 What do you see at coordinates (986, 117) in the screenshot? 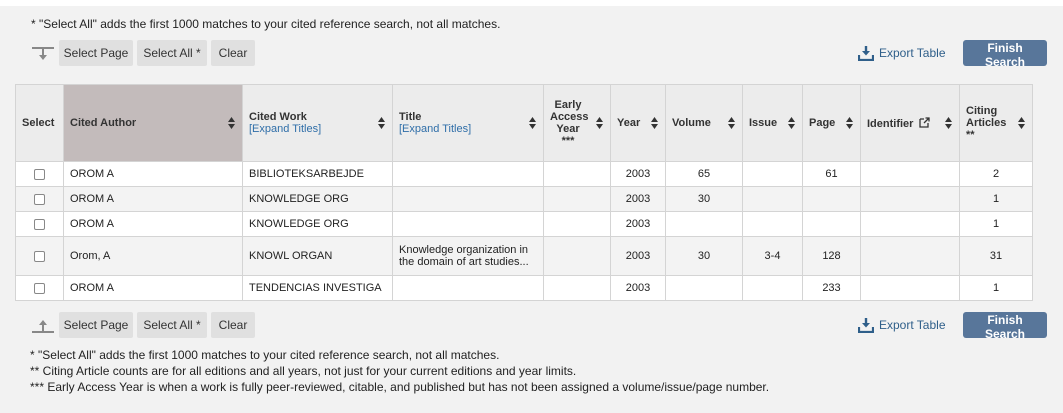
I see `col-citing-label: Citing Articles` at bounding box center [986, 117].